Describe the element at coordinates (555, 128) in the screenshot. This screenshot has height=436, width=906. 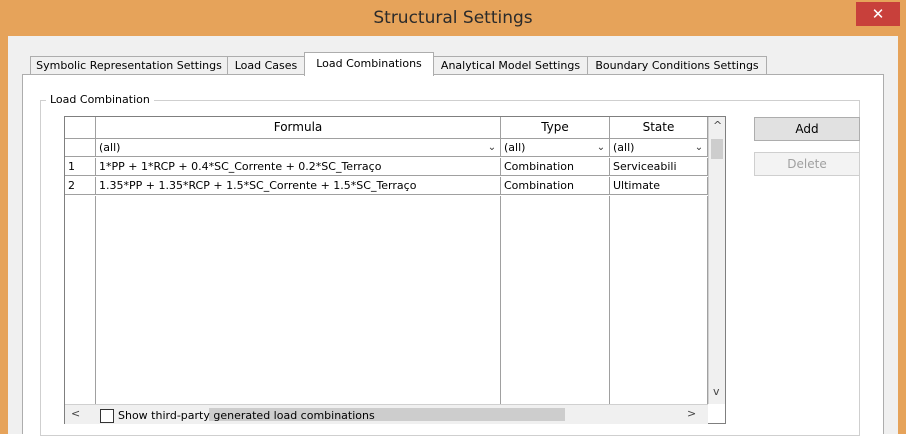
I see `column-header-type: Type` at that location.